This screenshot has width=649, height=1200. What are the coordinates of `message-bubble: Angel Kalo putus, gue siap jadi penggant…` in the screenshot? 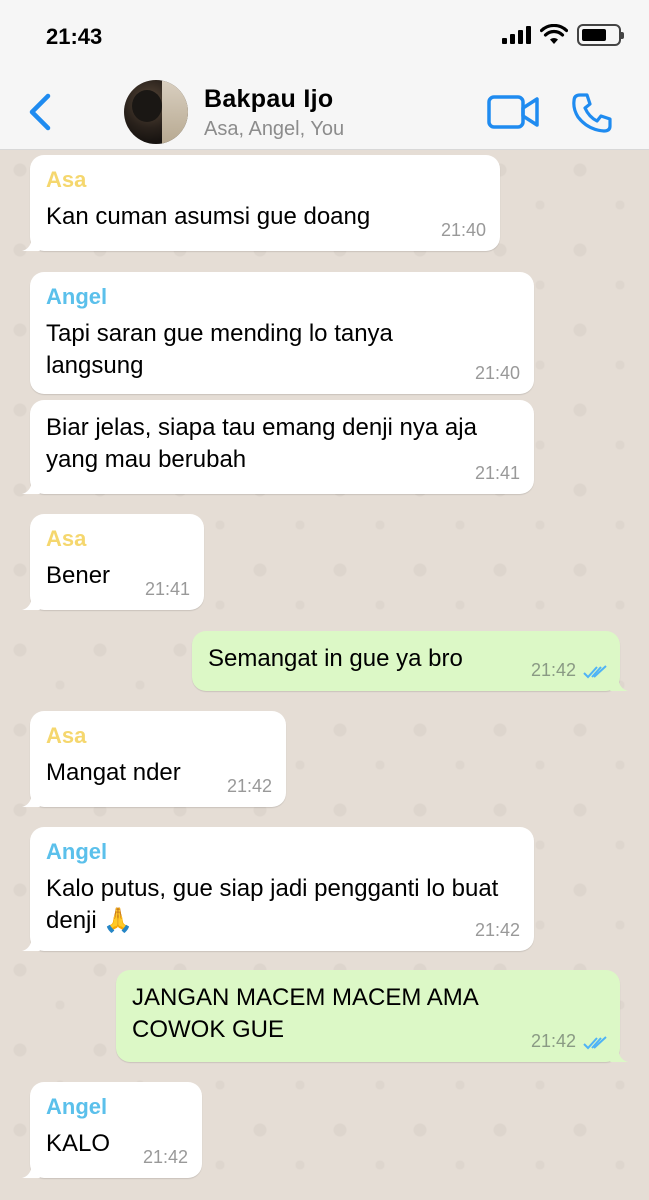 It's located at (278, 889).